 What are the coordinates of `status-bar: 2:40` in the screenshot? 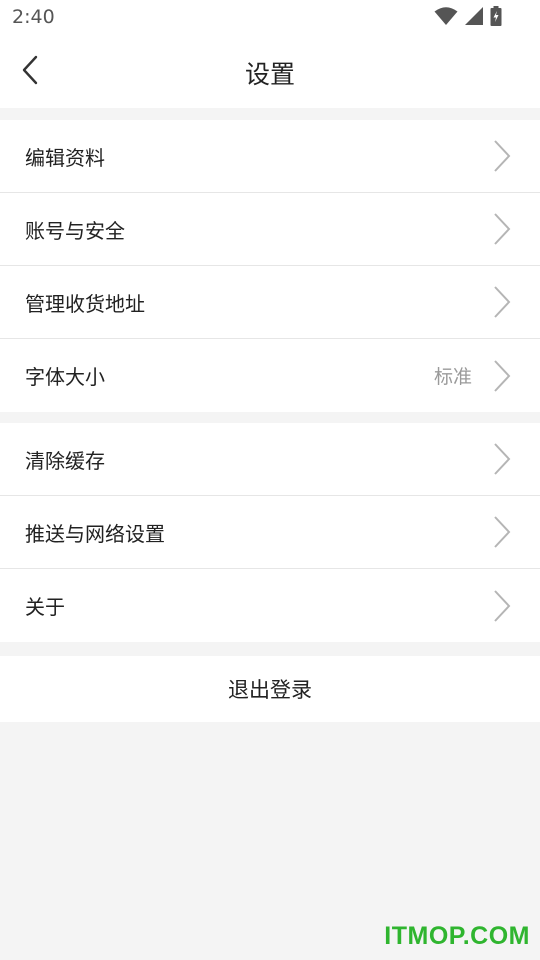 It's located at (270, 18).